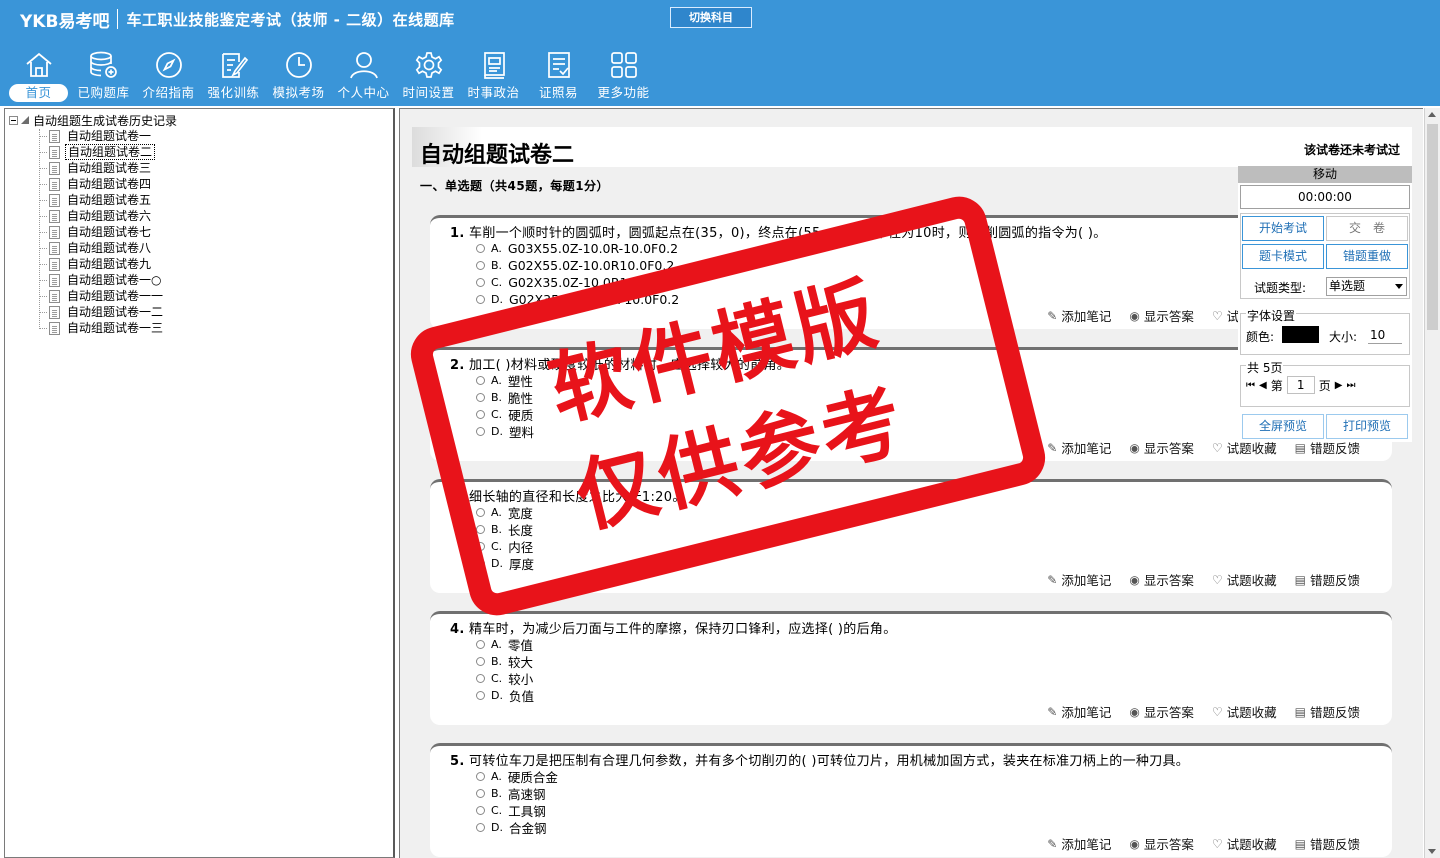 This screenshot has height=858, width=1440. I want to click on tree-item: 自动组题试卷八, so click(96, 248).